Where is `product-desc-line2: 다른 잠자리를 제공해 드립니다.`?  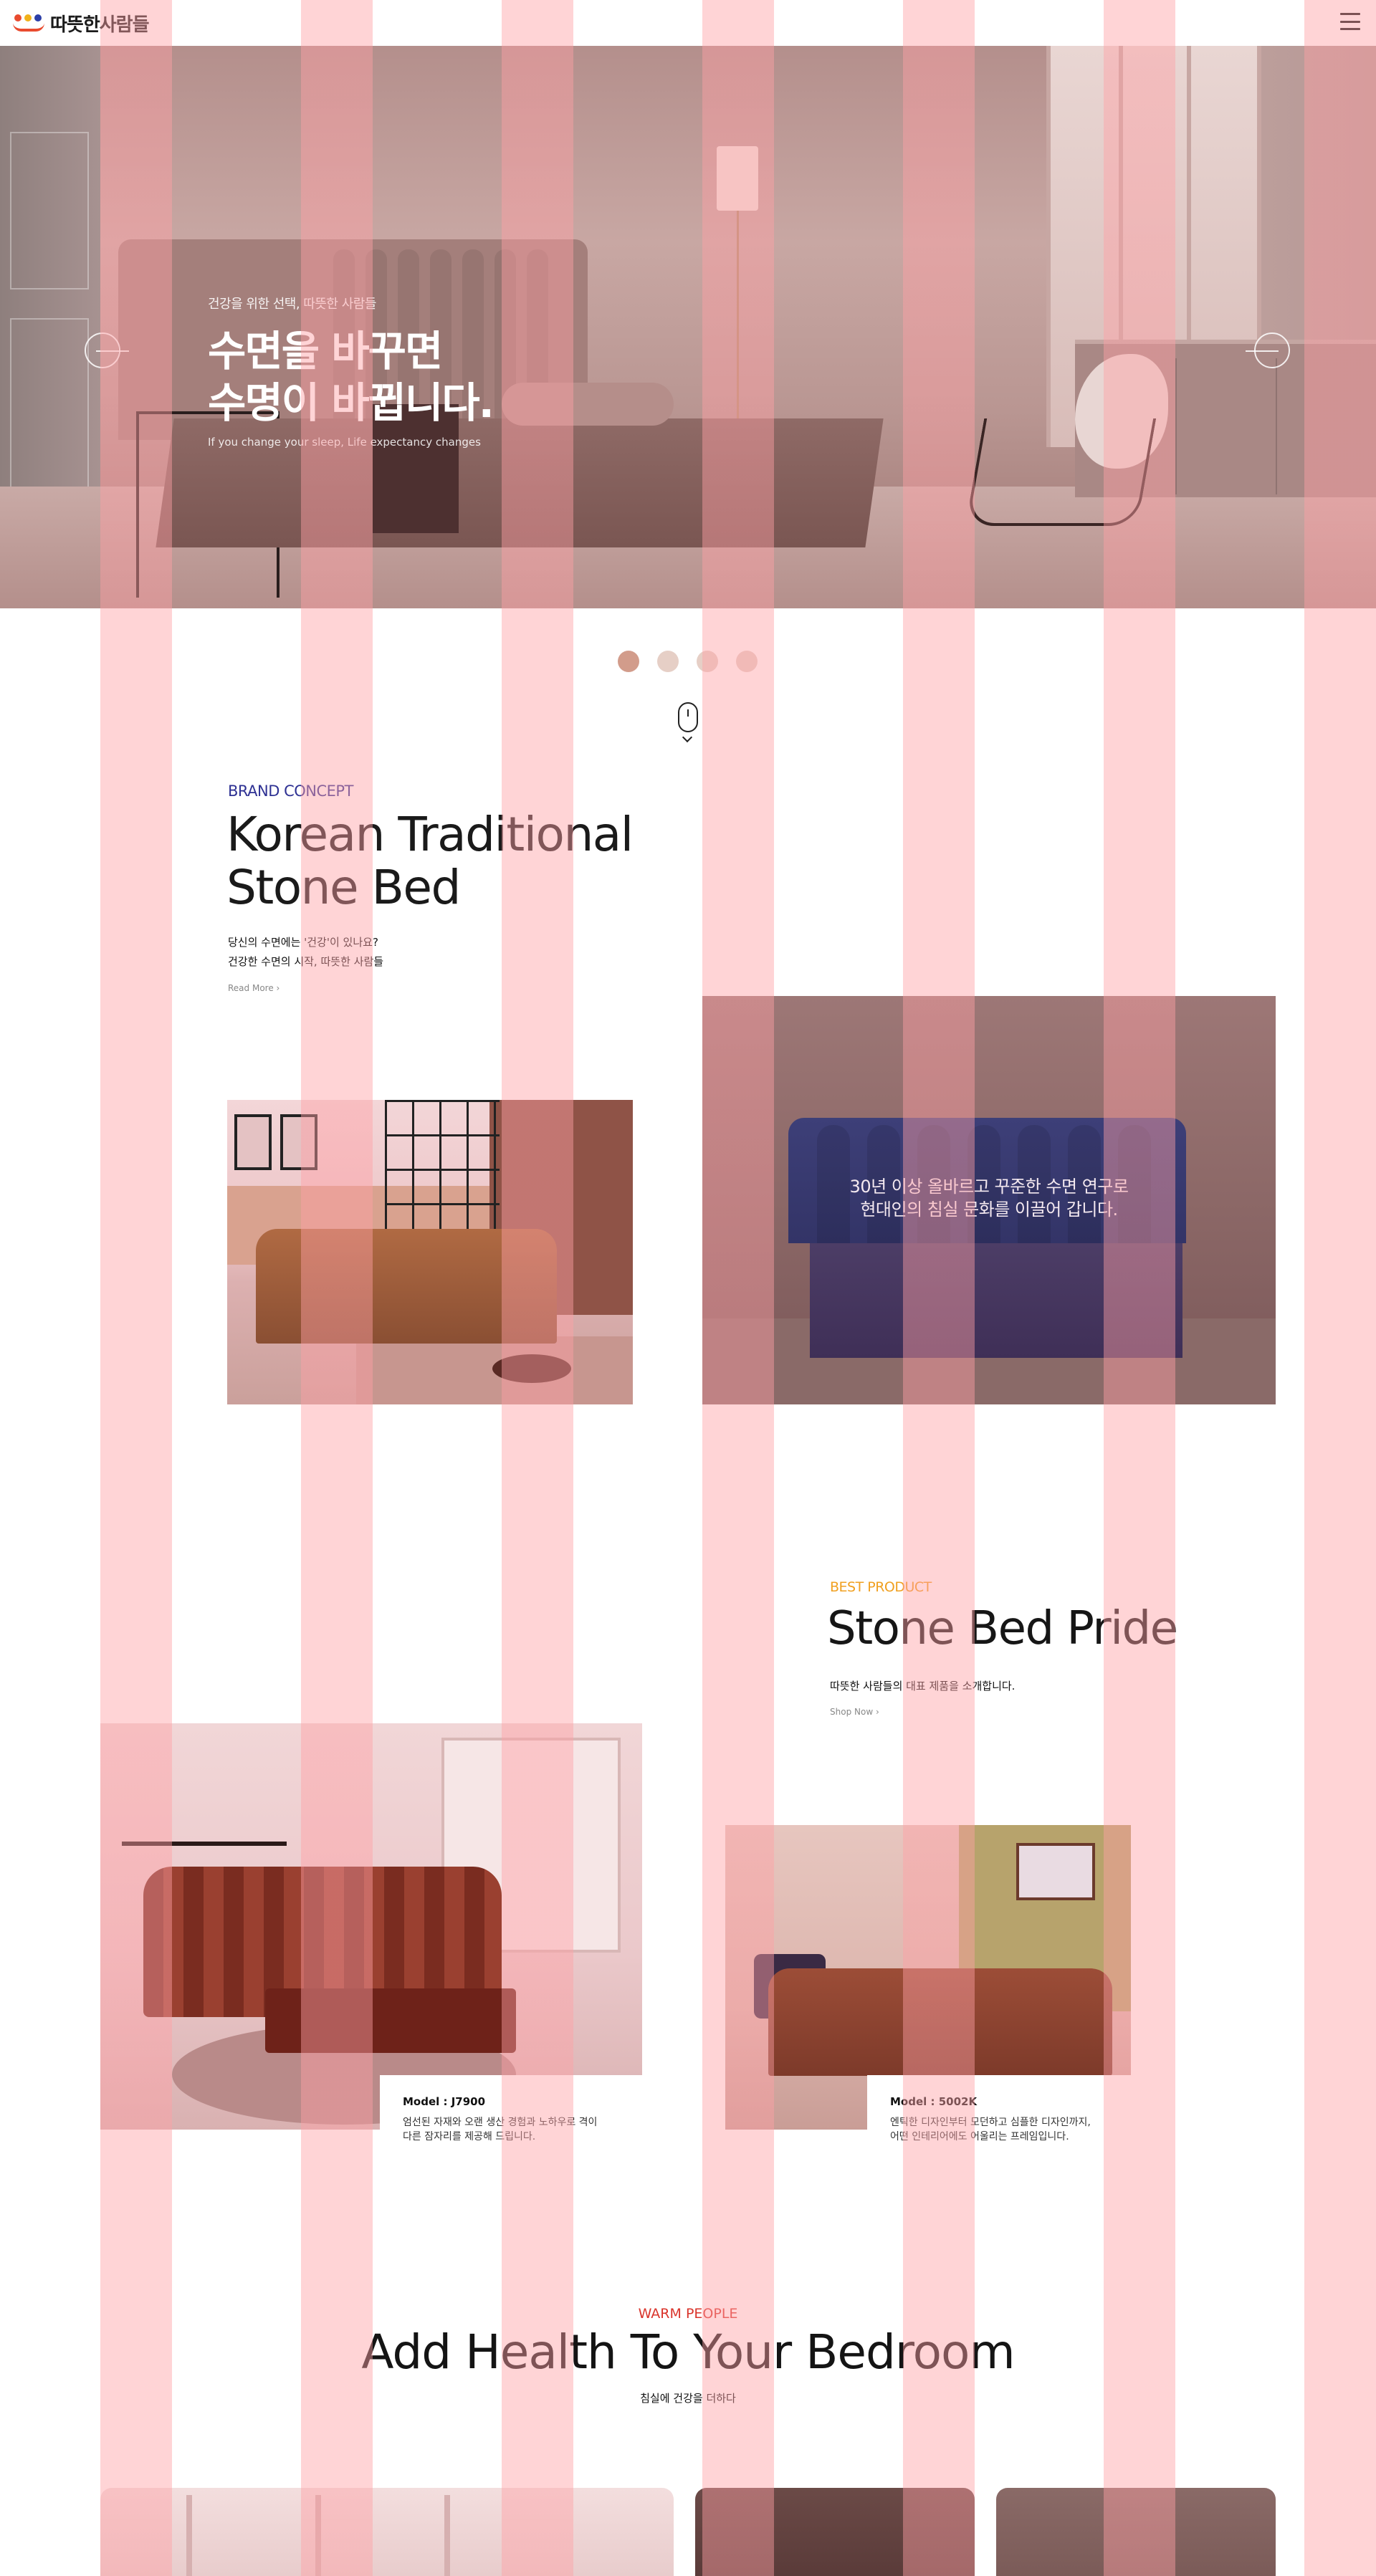 product-desc-line2: 다른 잠자리를 제공해 드립니다. is located at coordinates (469, 2136).